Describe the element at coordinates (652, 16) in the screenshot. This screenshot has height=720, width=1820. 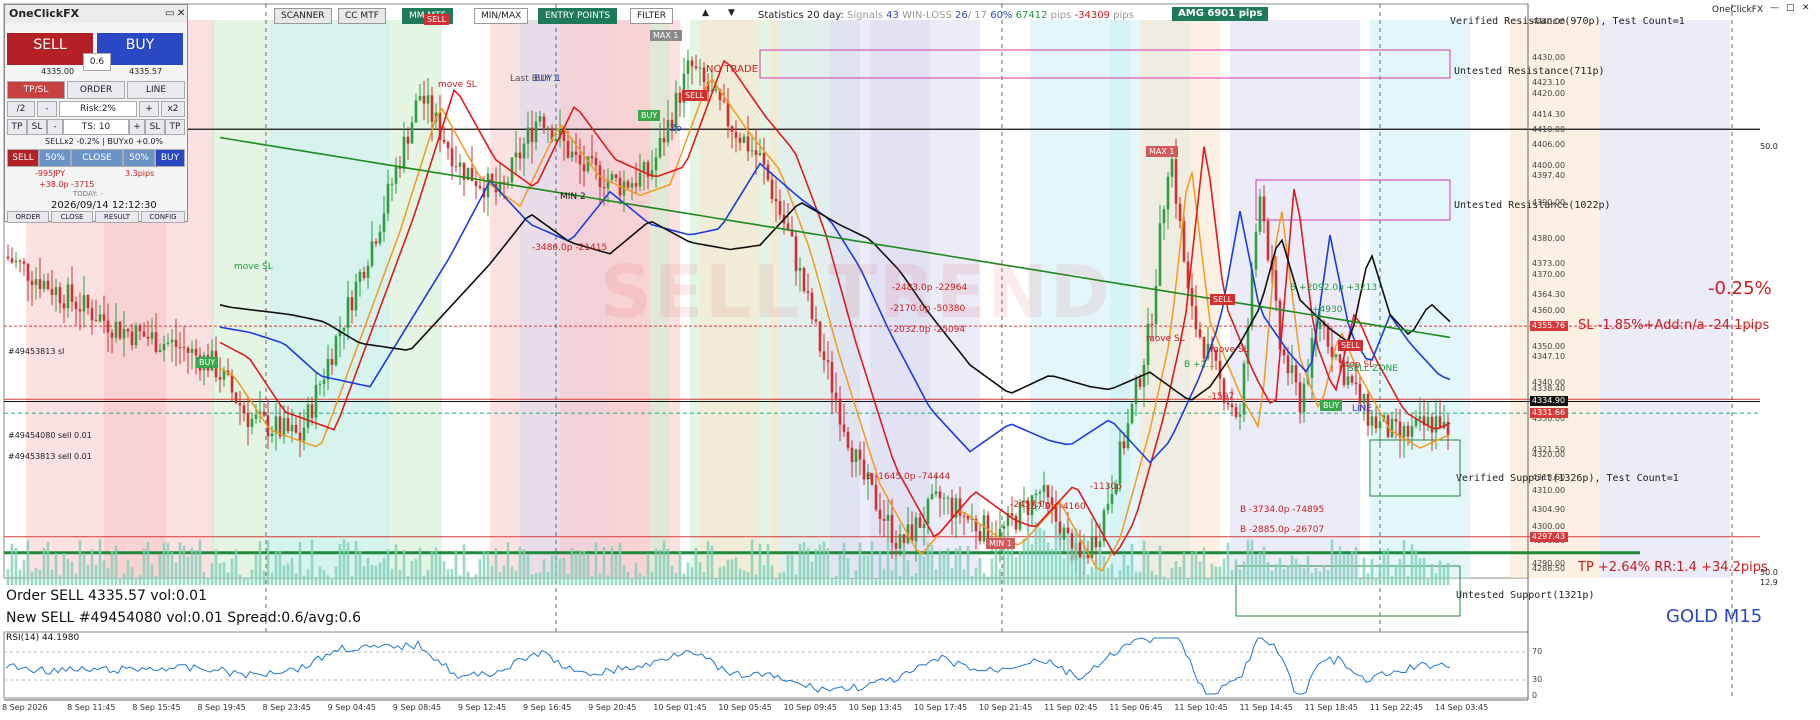
I see `filter-button: FILTER` at that location.